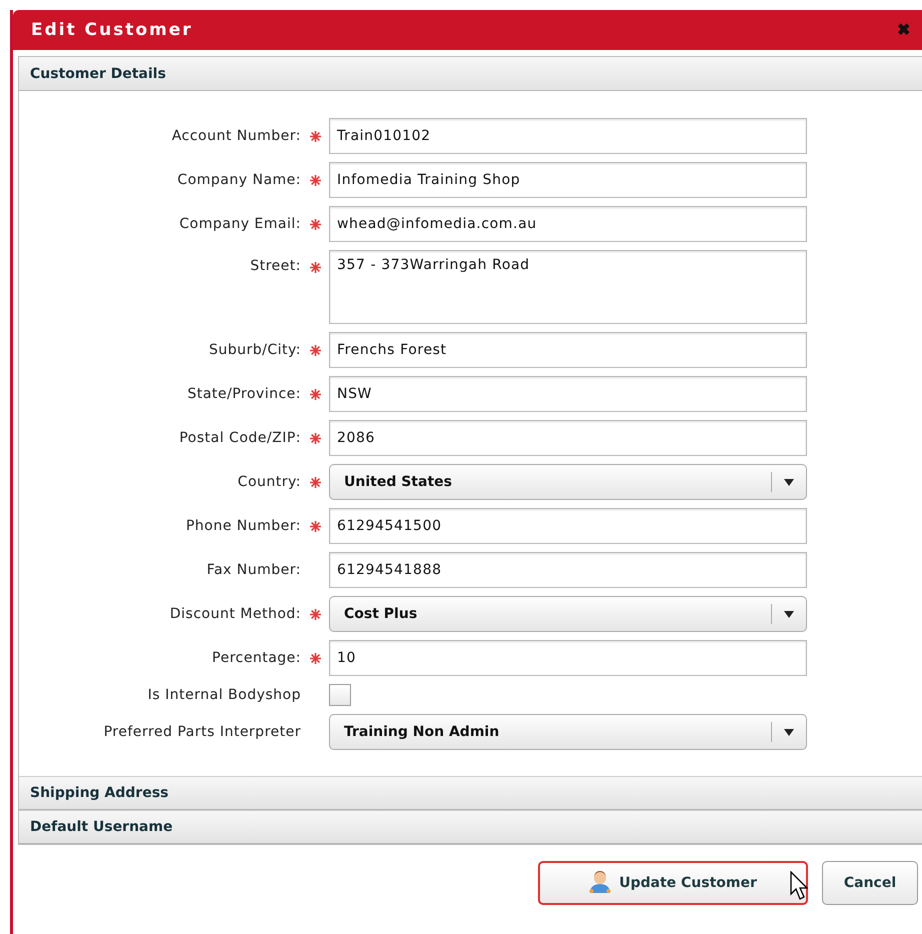 Image resolution: width=922 pixels, height=934 pixels. Describe the element at coordinates (600, 883) in the screenshot. I see `user-icon` at that location.